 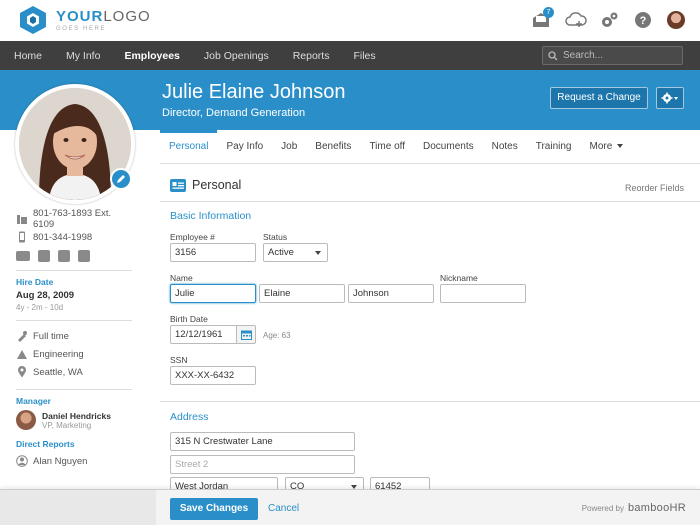 I want to click on employee-title: Director, Demand Generation, so click(x=234, y=113).